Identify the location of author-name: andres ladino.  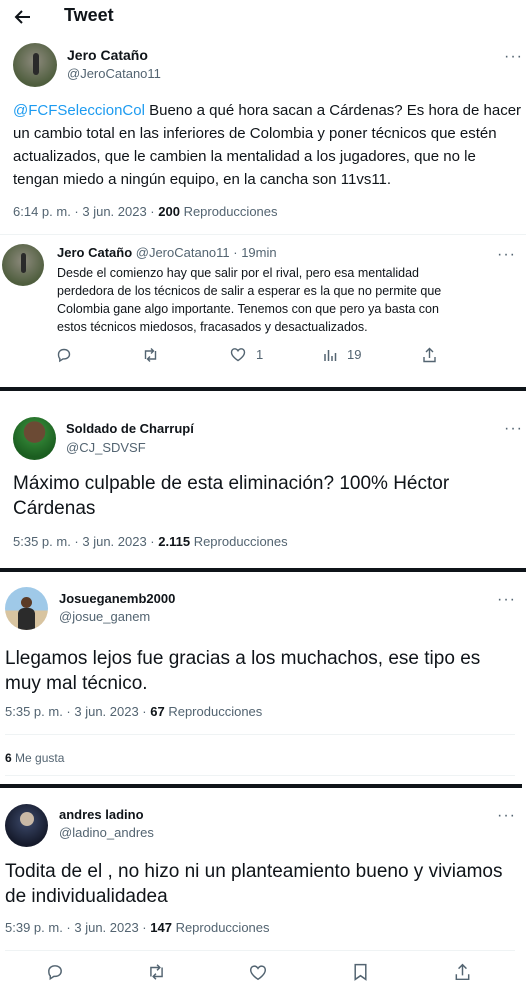
(101, 814).